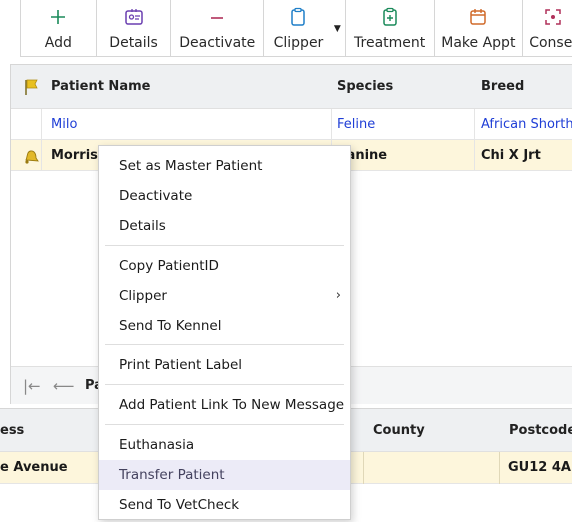  I want to click on column-county: County, so click(399, 431).